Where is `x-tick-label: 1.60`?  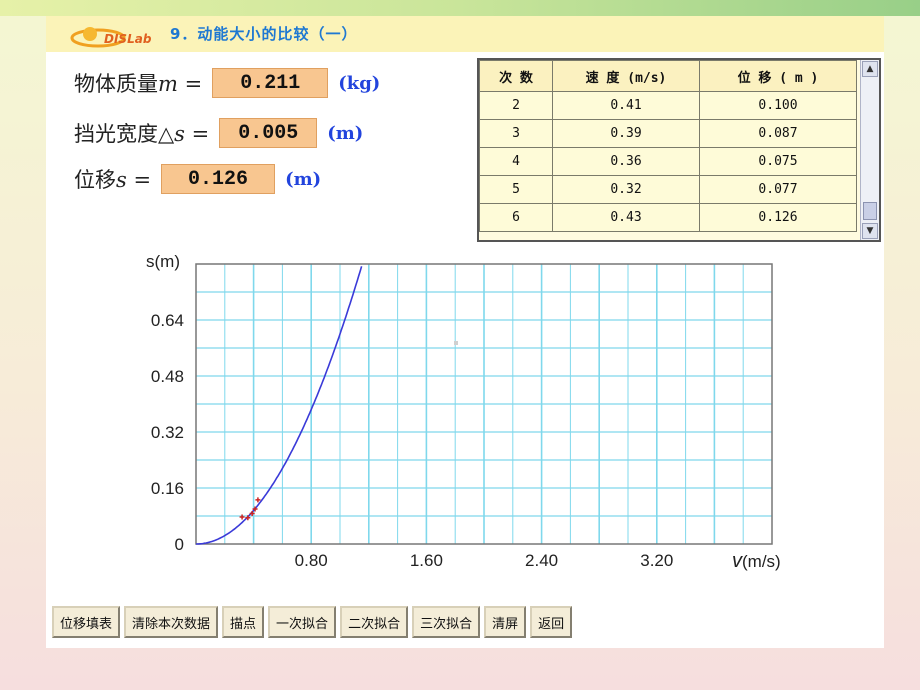
x-tick-label: 1.60 is located at coordinates (426, 560).